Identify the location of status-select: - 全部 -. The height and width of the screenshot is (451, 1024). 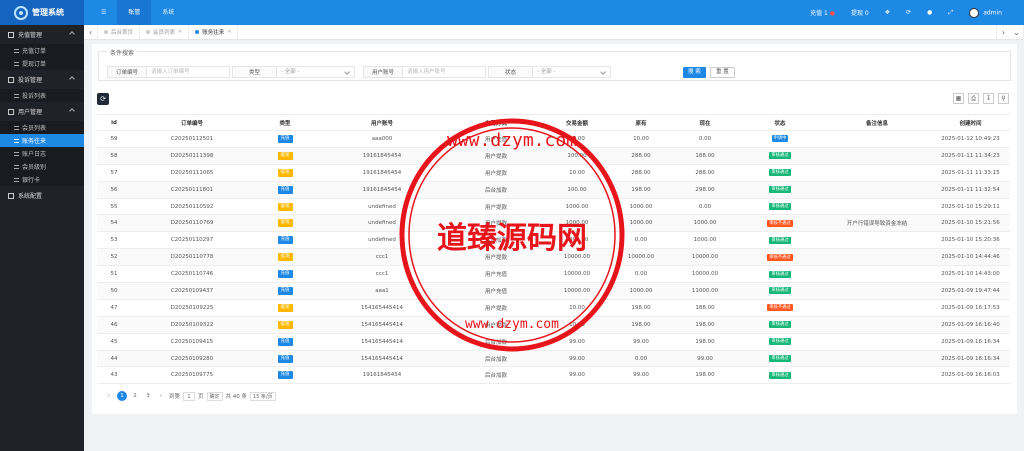
(572, 72).